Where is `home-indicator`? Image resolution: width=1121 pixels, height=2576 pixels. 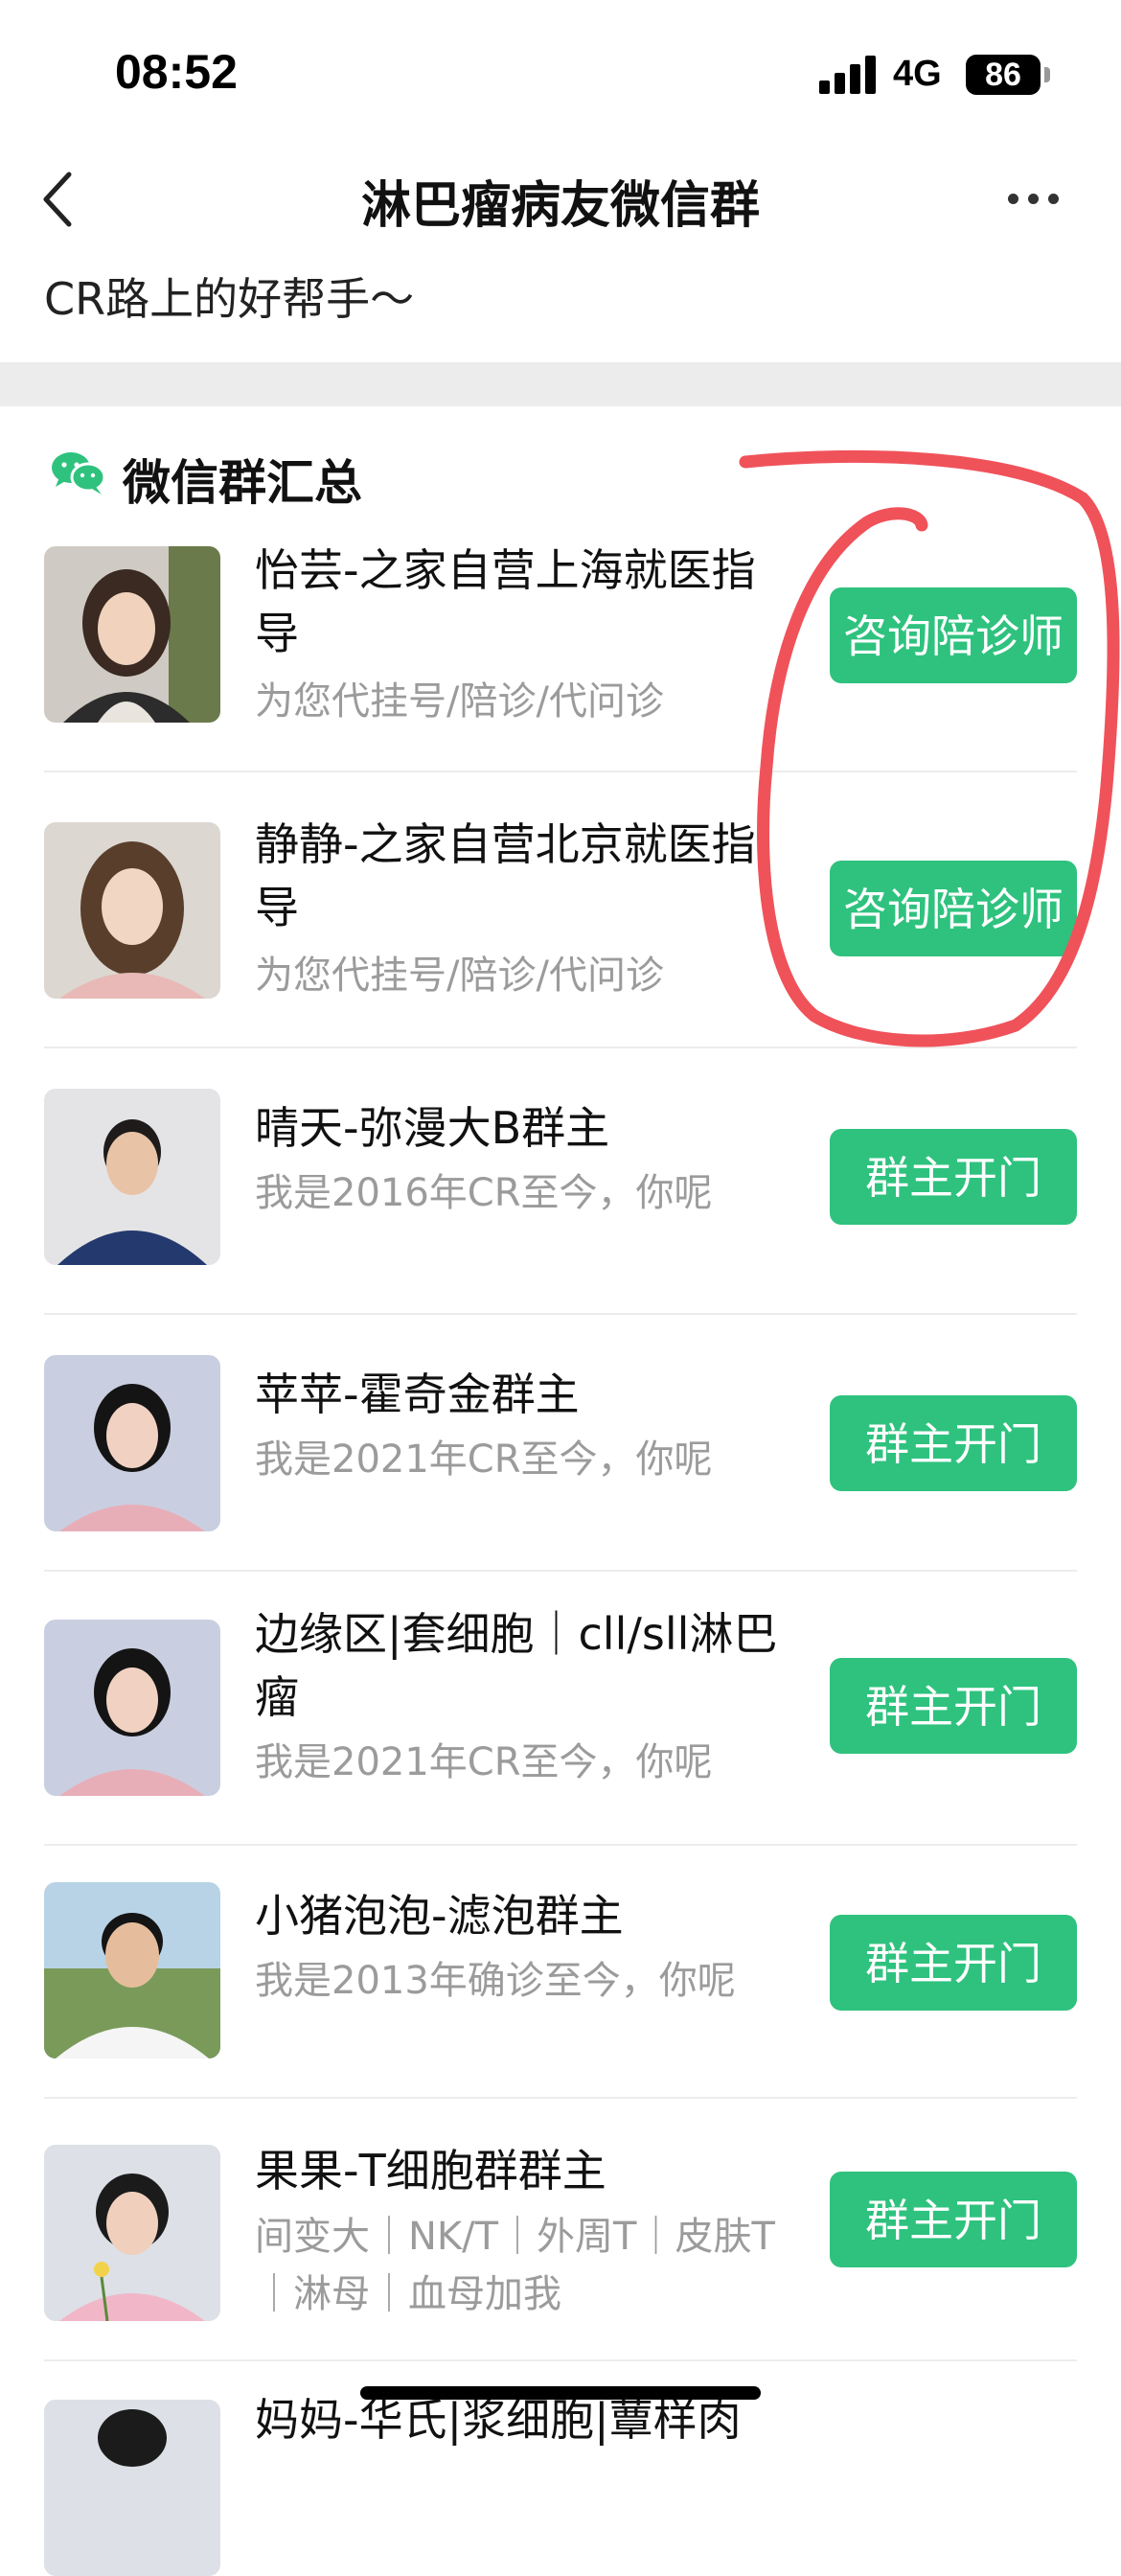
home-indicator is located at coordinates (560, 2393).